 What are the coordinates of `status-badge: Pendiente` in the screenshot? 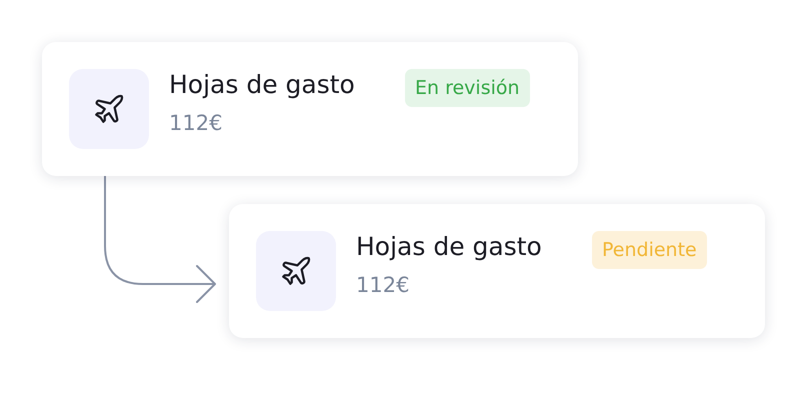 It's located at (649, 250).